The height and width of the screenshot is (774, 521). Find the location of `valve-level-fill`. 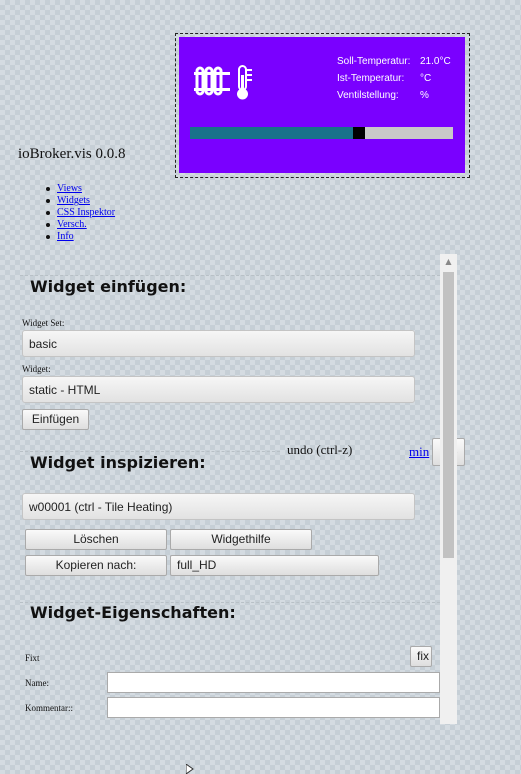

valve-level-fill is located at coordinates (271, 133).